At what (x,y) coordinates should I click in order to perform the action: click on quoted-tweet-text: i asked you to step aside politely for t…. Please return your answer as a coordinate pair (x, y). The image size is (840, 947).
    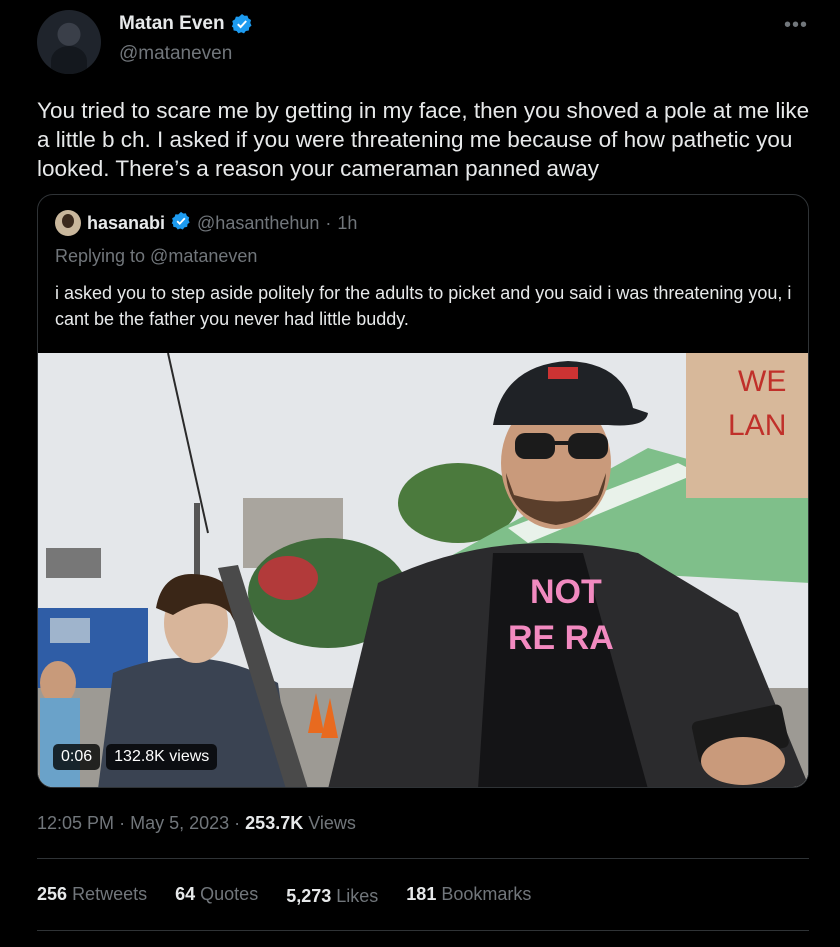
    Looking at the image, I should click on (423, 306).